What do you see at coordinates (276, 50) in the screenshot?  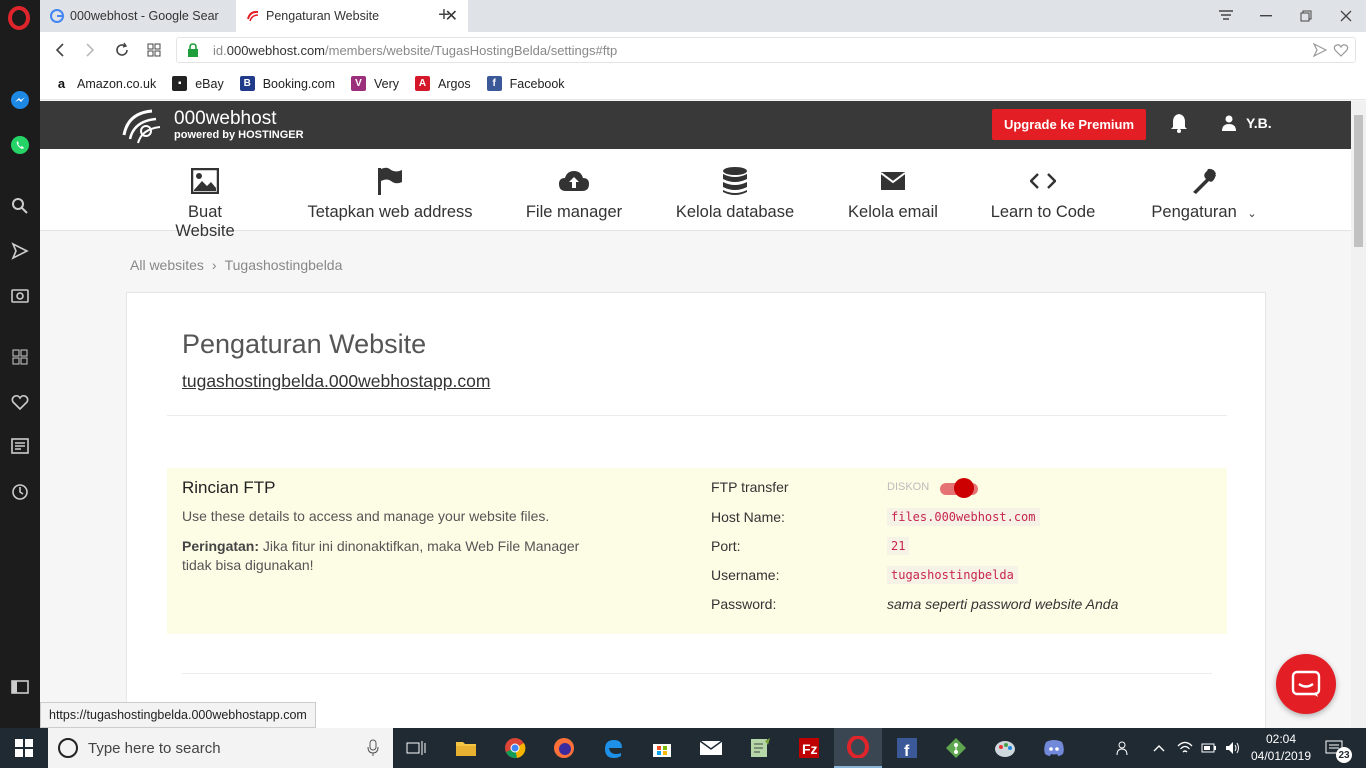 I see `url-host: 000webhost.com` at bounding box center [276, 50].